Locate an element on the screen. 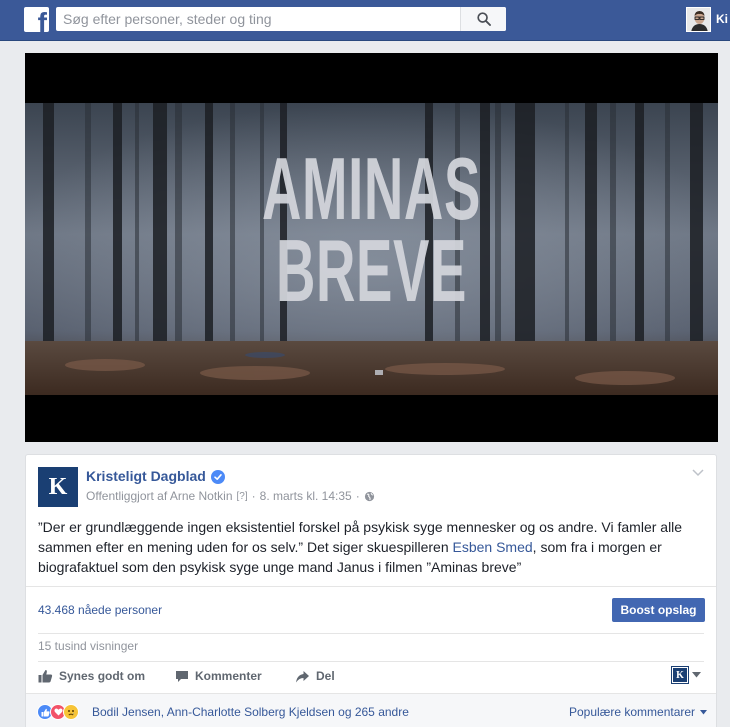 This screenshot has height=727, width=730. thumbs-up-icon is located at coordinates (45, 676).